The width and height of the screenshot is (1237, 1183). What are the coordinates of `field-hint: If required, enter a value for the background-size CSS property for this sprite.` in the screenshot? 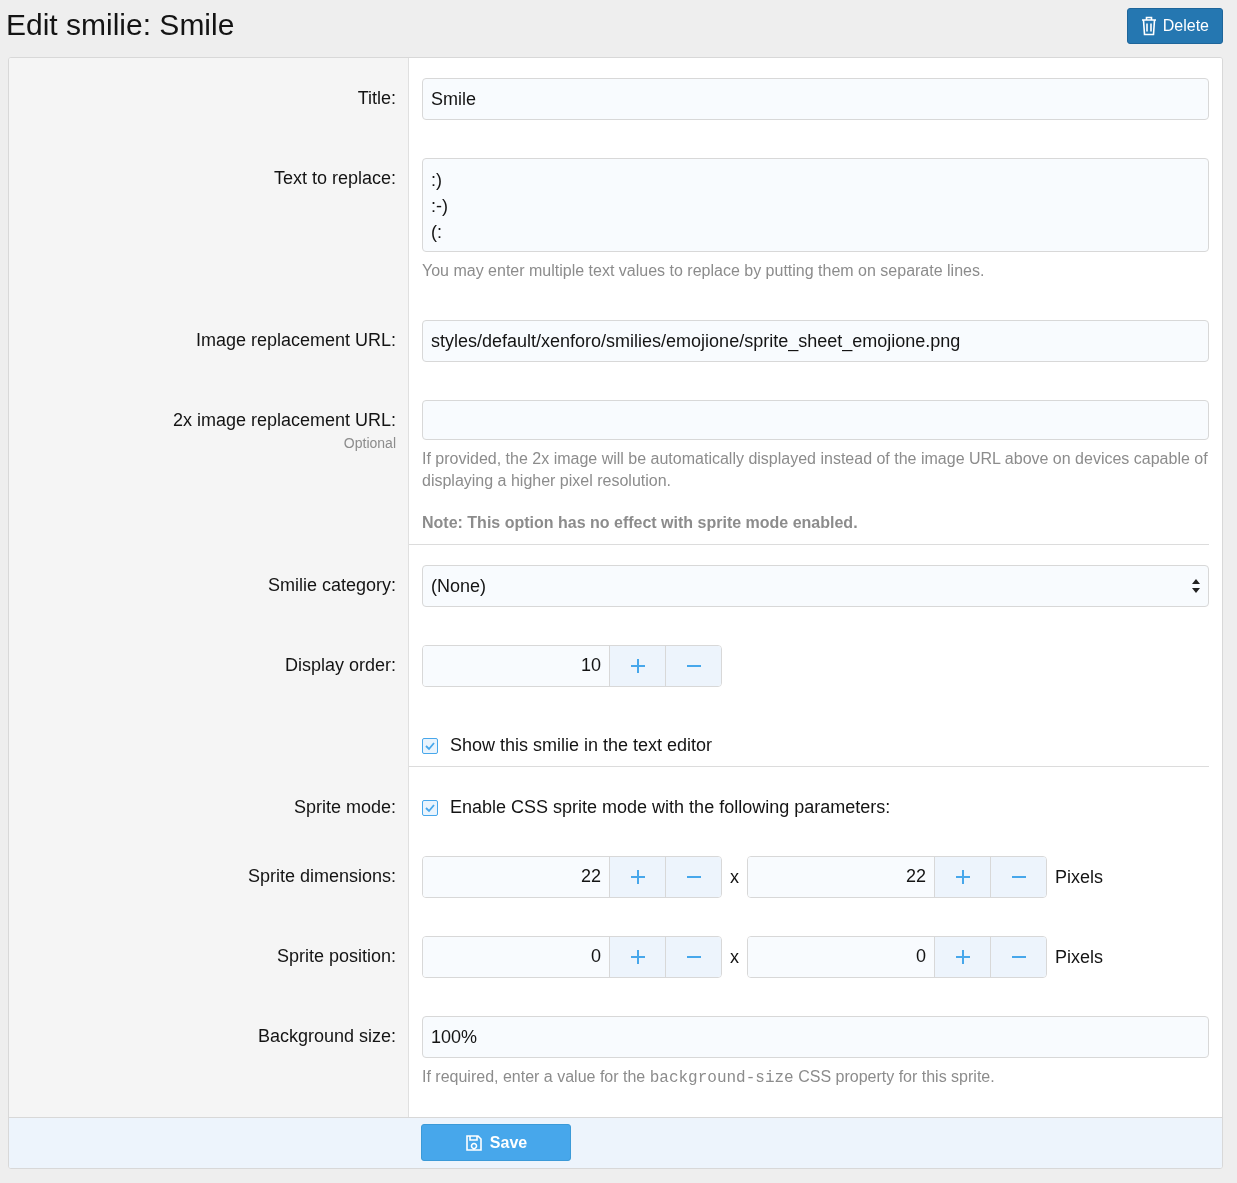 It's located at (709, 1078).